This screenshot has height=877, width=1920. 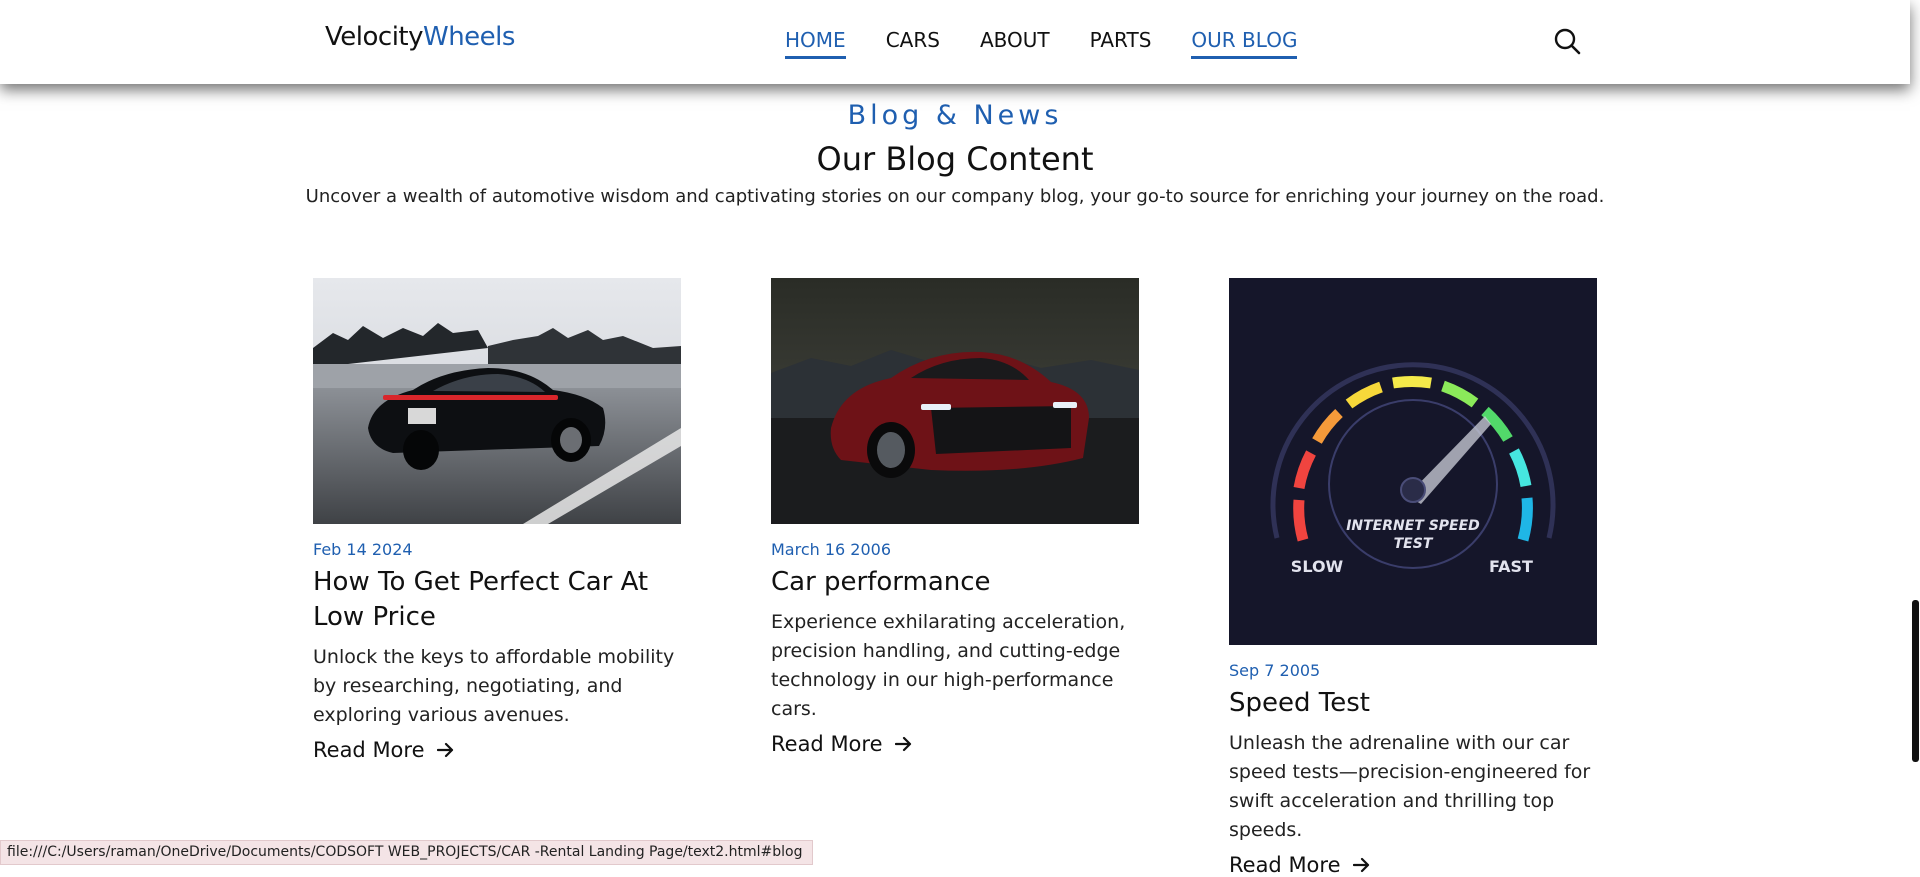 What do you see at coordinates (955, 582) in the screenshot?
I see `post-title: Car performance` at bounding box center [955, 582].